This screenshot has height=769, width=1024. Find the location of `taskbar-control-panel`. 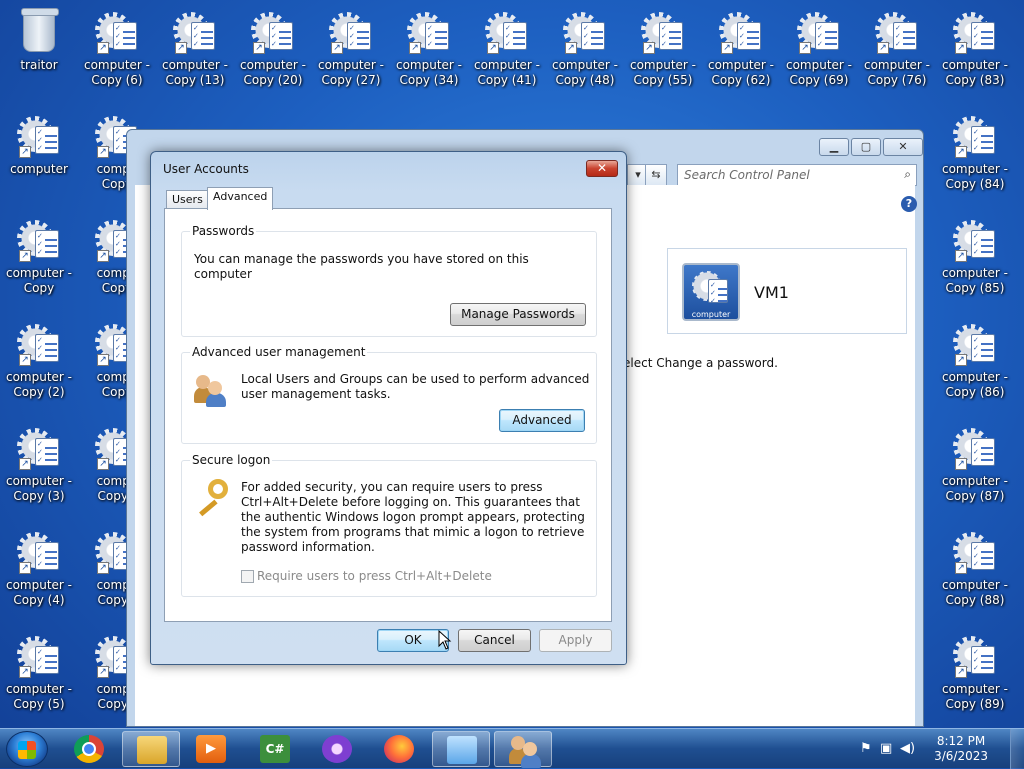

taskbar-control-panel is located at coordinates (461, 749).